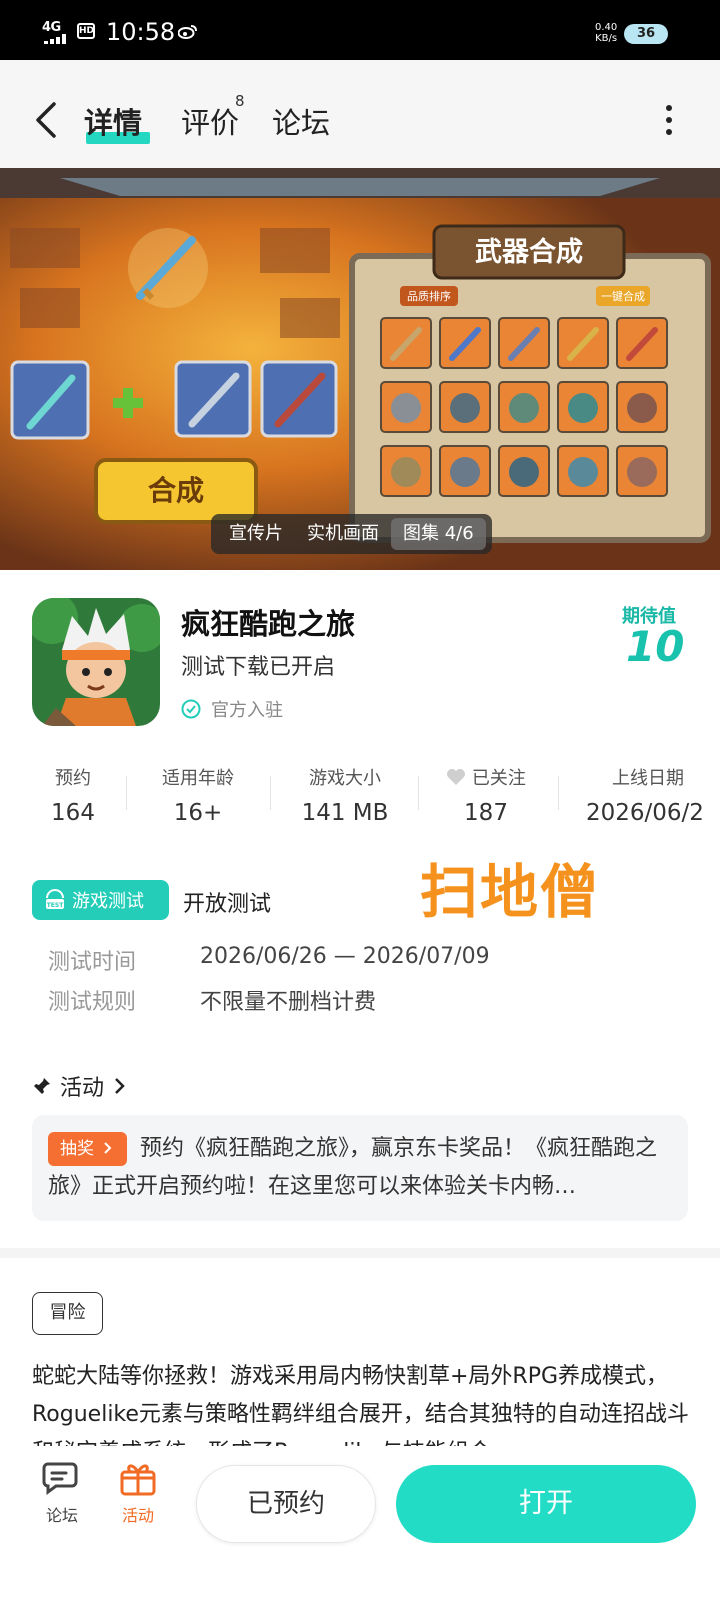 The width and height of the screenshot is (720, 1600). I want to click on reserved-button: 已预约, so click(286, 1504).